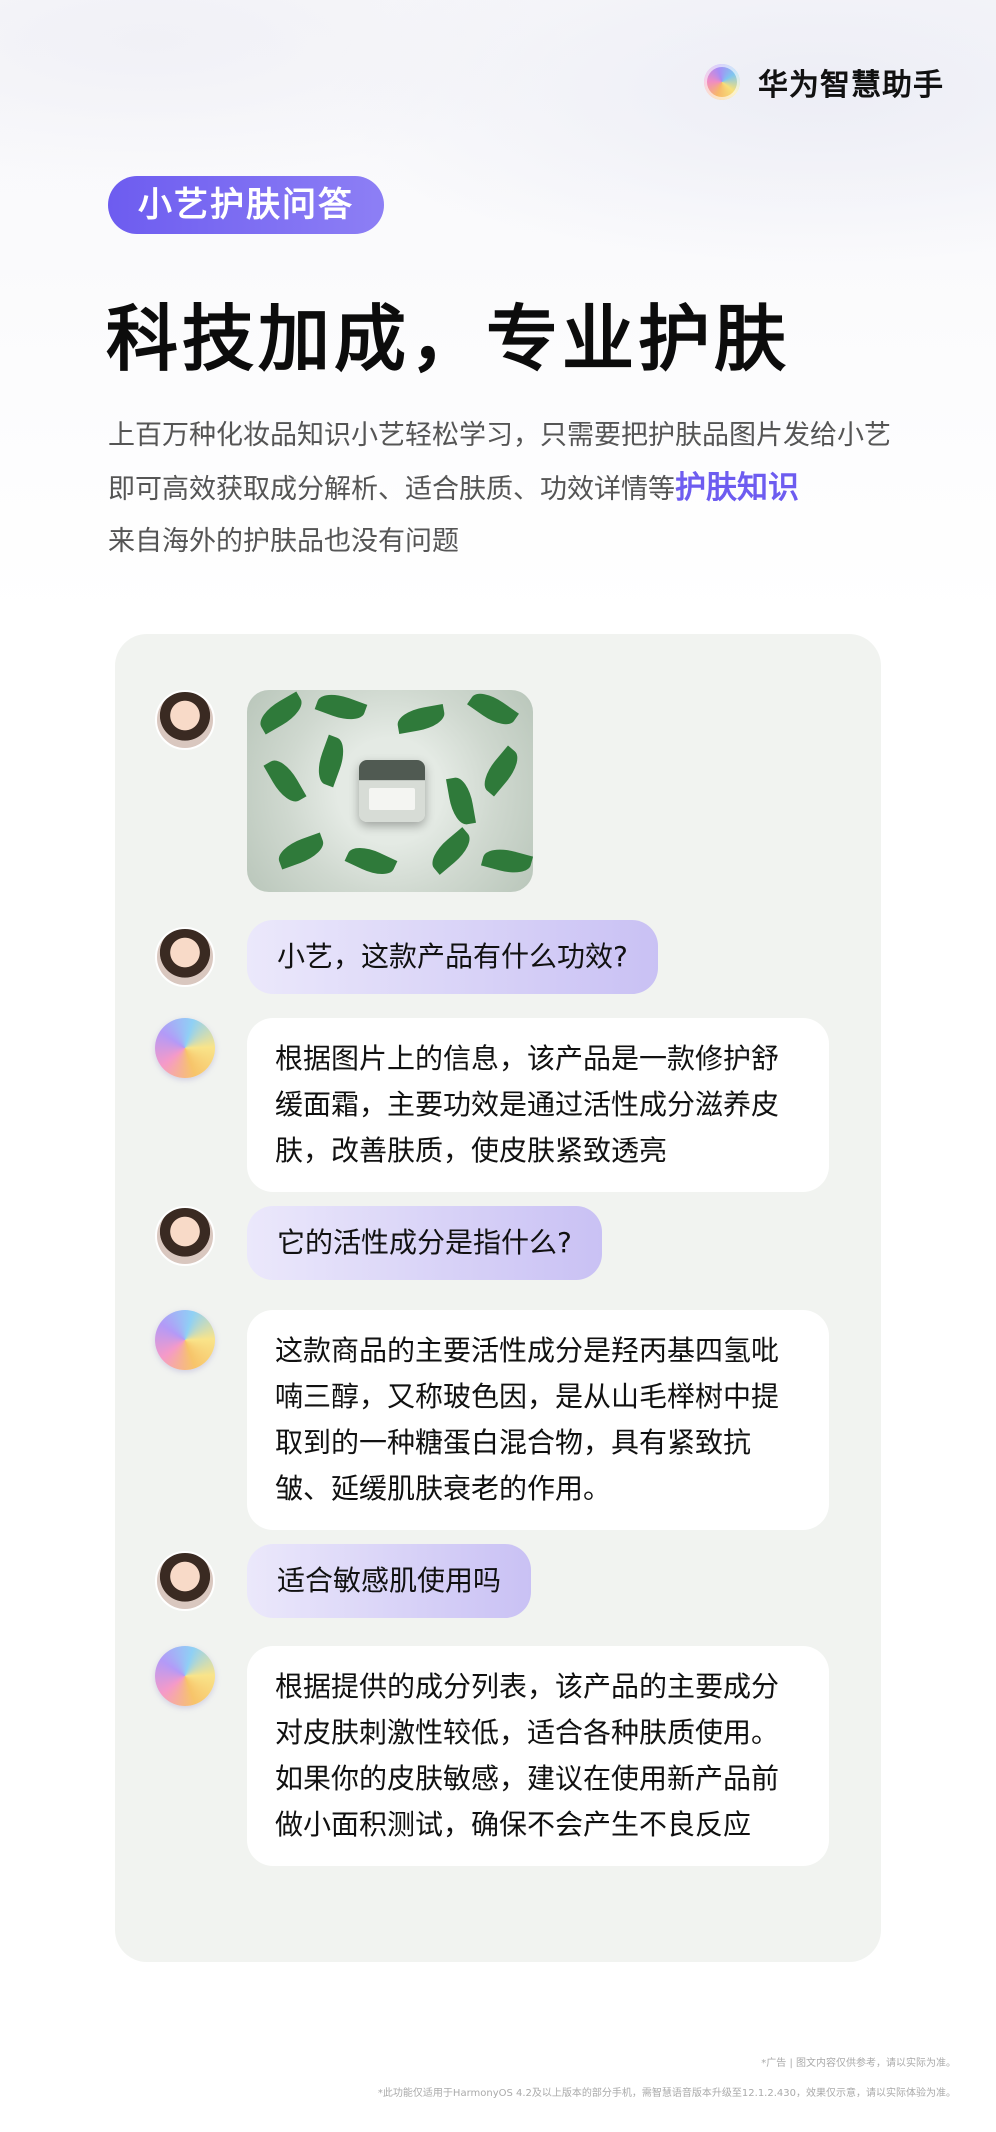 The width and height of the screenshot is (996, 2132). Describe the element at coordinates (737, 488) in the screenshot. I see `description-highlight: 护肤知识` at that location.